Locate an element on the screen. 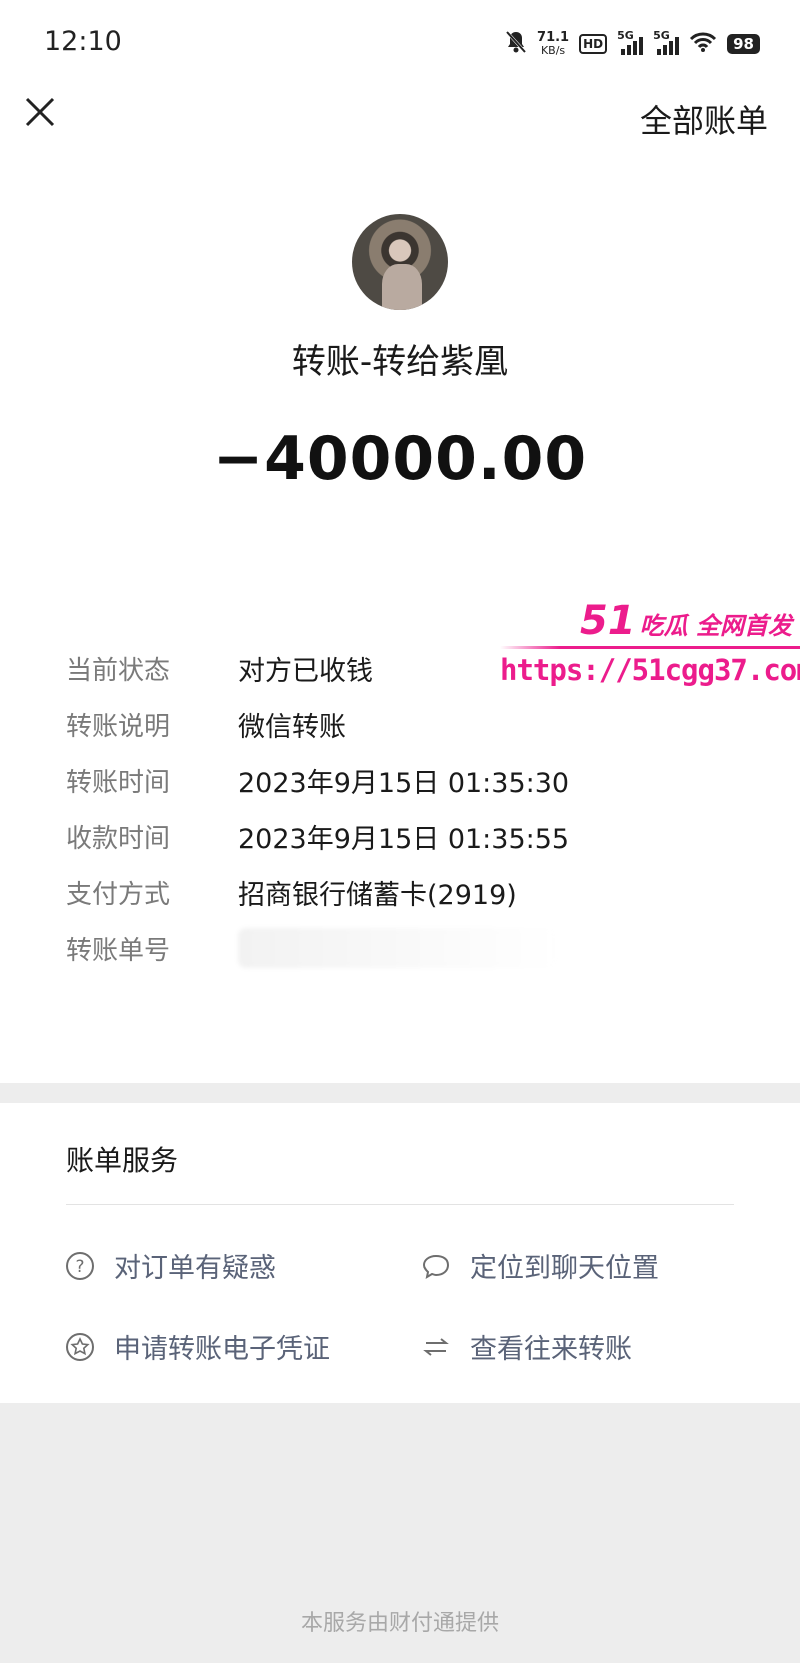 This screenshot has height=1663, width=800. status-time: 12:10 is located at coordinates (83, 41).